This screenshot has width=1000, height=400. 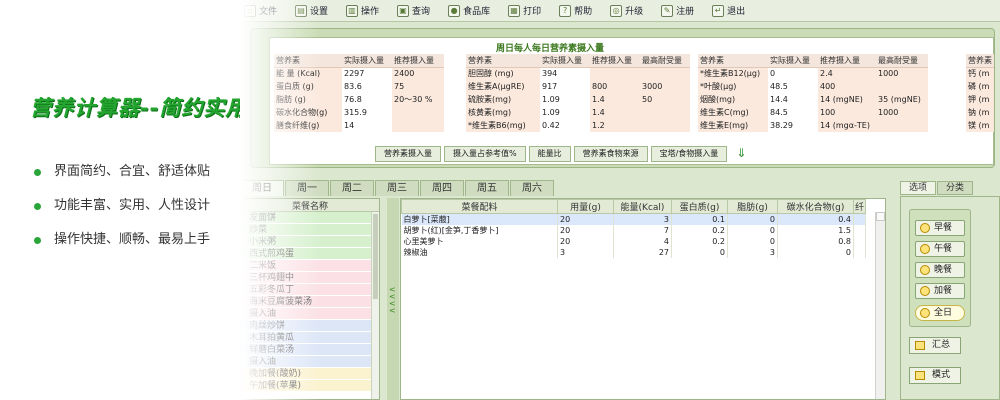 I want to click on menu-exit: ↵ 退出, so click(x=728, y=10).